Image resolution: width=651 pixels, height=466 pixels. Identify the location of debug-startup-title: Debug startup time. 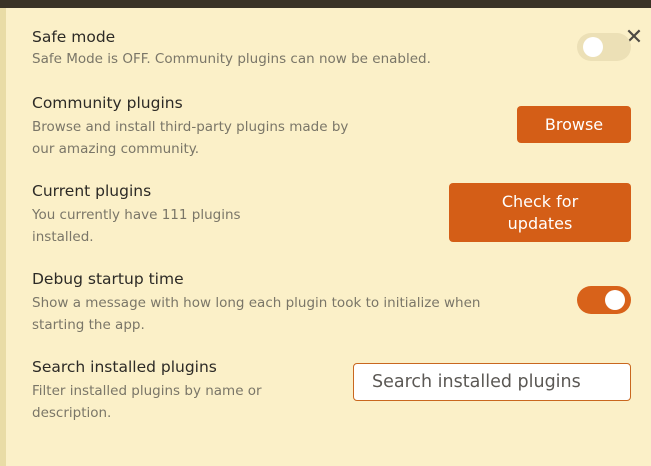
(108, 279).